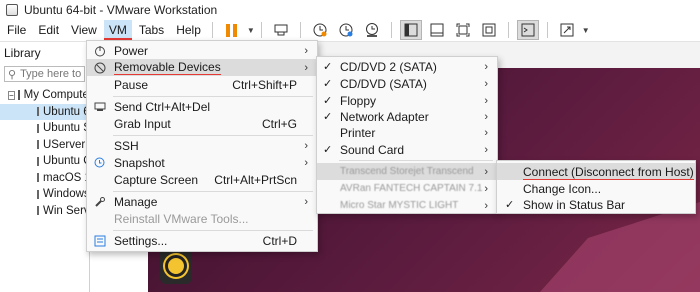 Image resolution: width=700 pixels, height=292 pixels. I want to click on stretch-icon, so click(567, 30).